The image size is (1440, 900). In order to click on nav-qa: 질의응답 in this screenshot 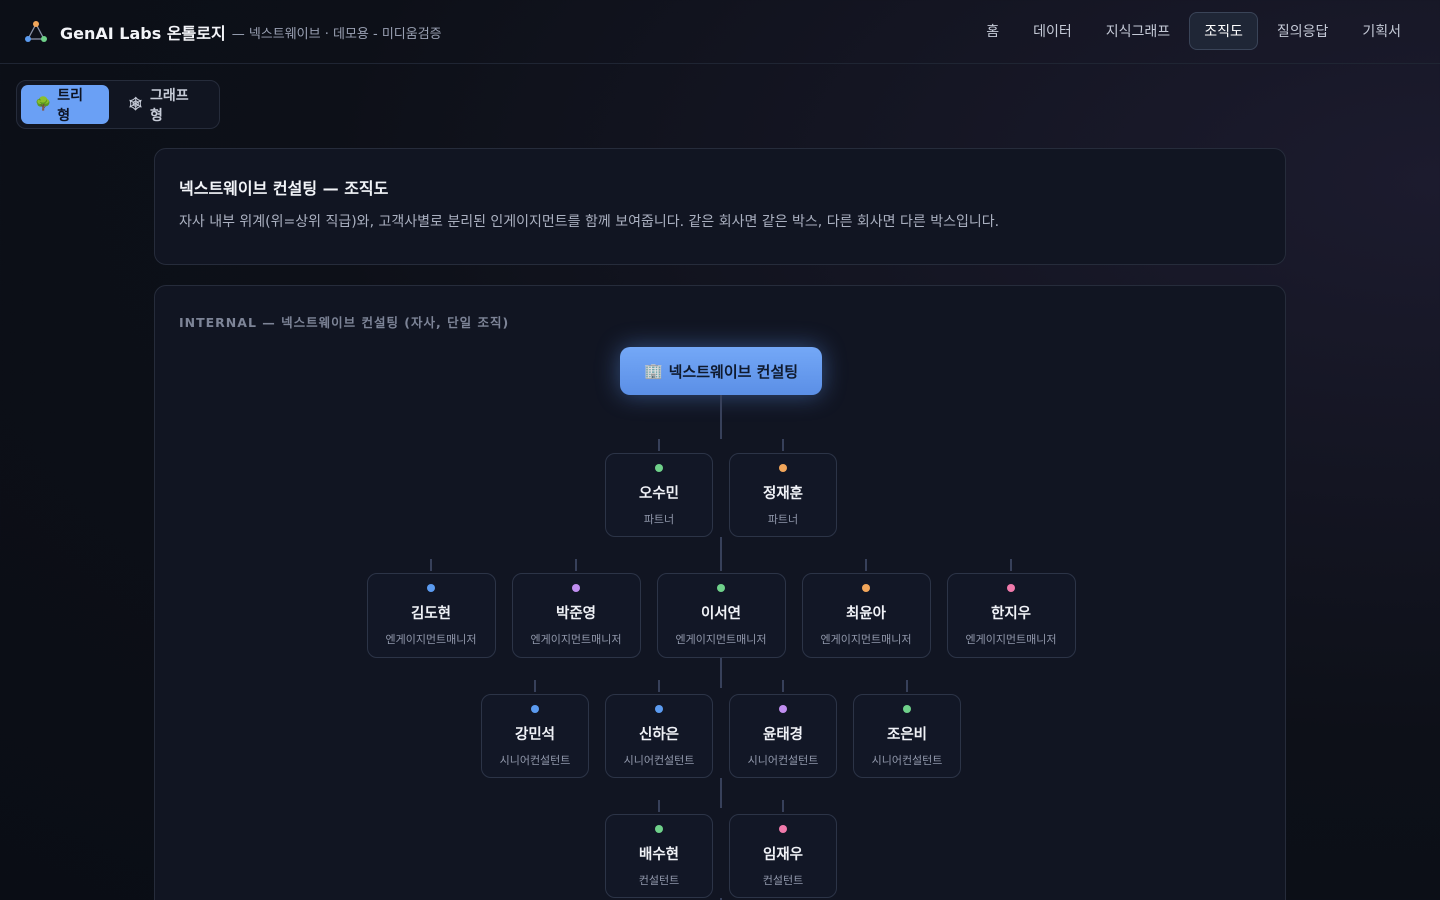, I will do `click(1303, 31)`.